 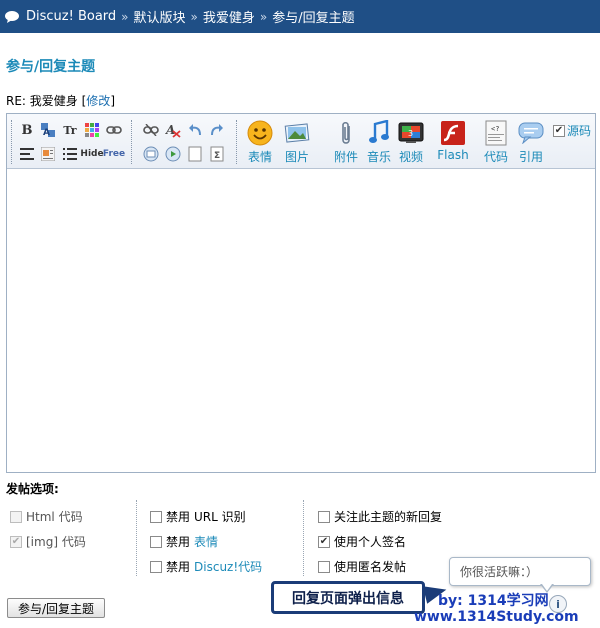 What do you see at coordinates (559, 130) in the screenshot?
I see `source-mode-checkbox: ✔` at bounding box center [559, 130].